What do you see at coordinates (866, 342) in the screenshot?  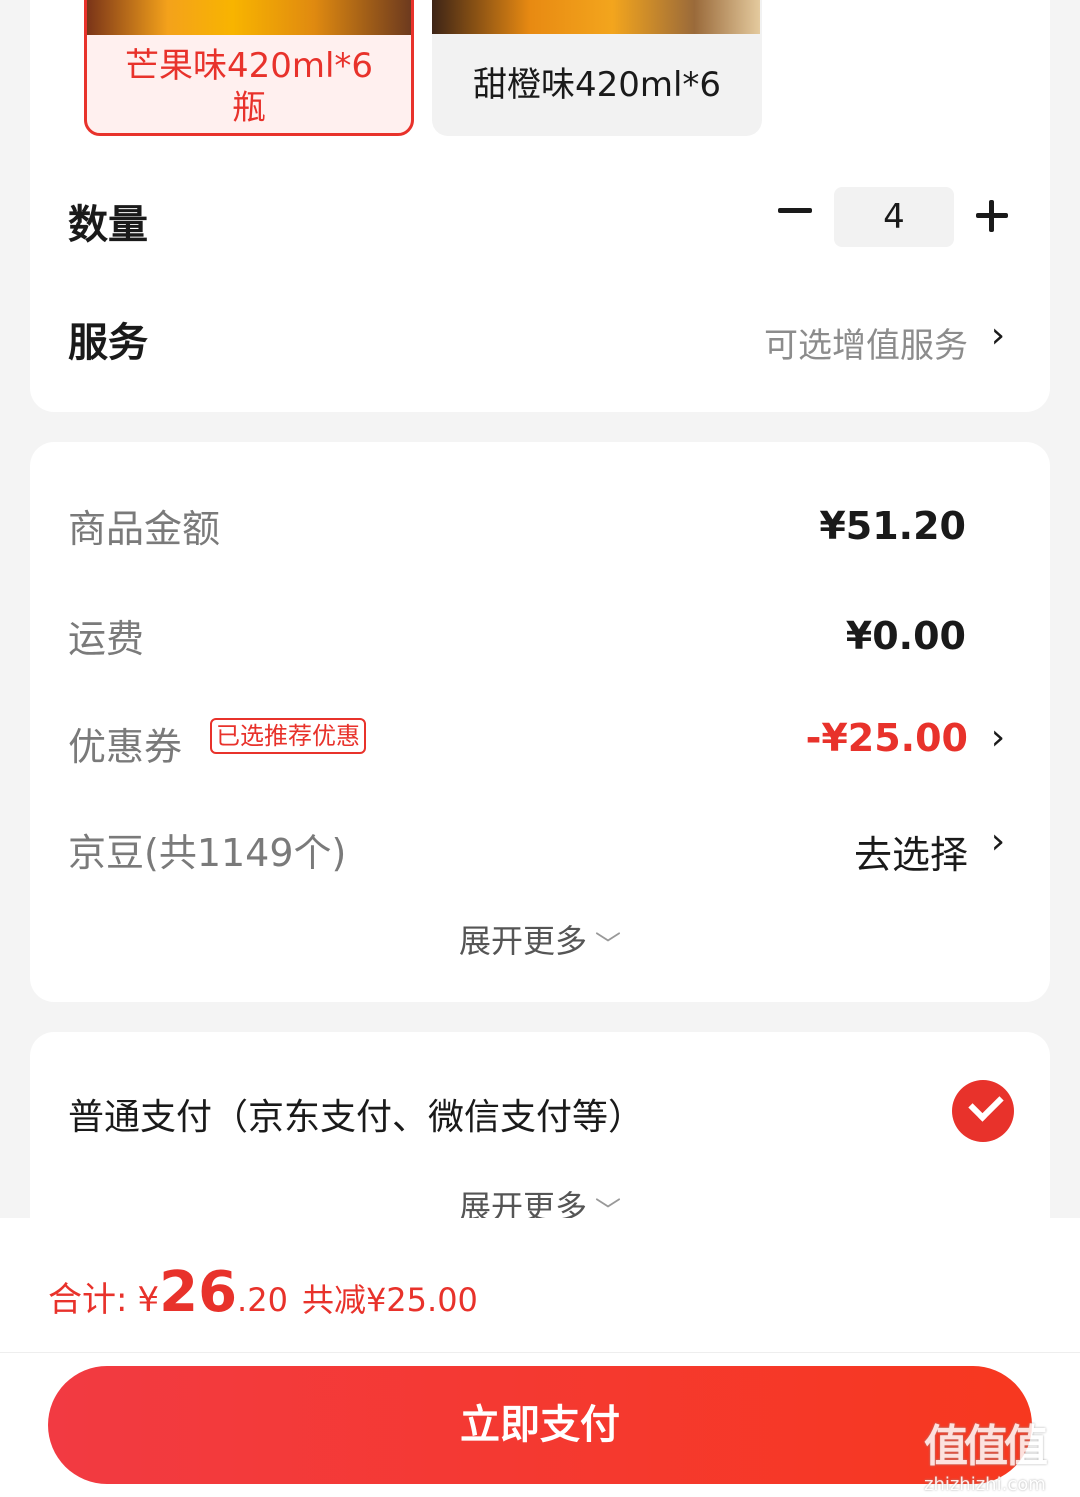 I see `service-value: 可选增值服务` at bounding box center [866, 342].